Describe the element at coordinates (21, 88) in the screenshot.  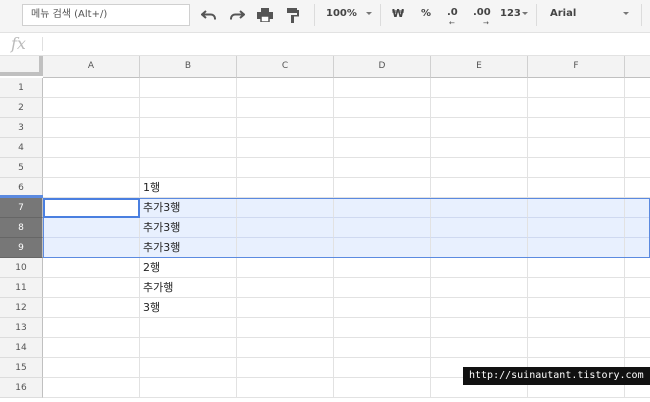
I see `row-header-1: 1` at that location.